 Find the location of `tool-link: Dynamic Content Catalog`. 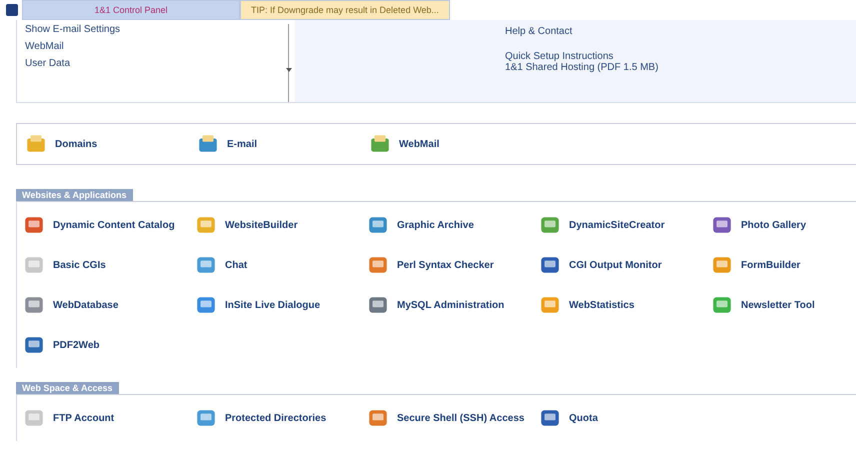

tool-link: Dynamic Content Catalog is located at coordinates (114, 225).